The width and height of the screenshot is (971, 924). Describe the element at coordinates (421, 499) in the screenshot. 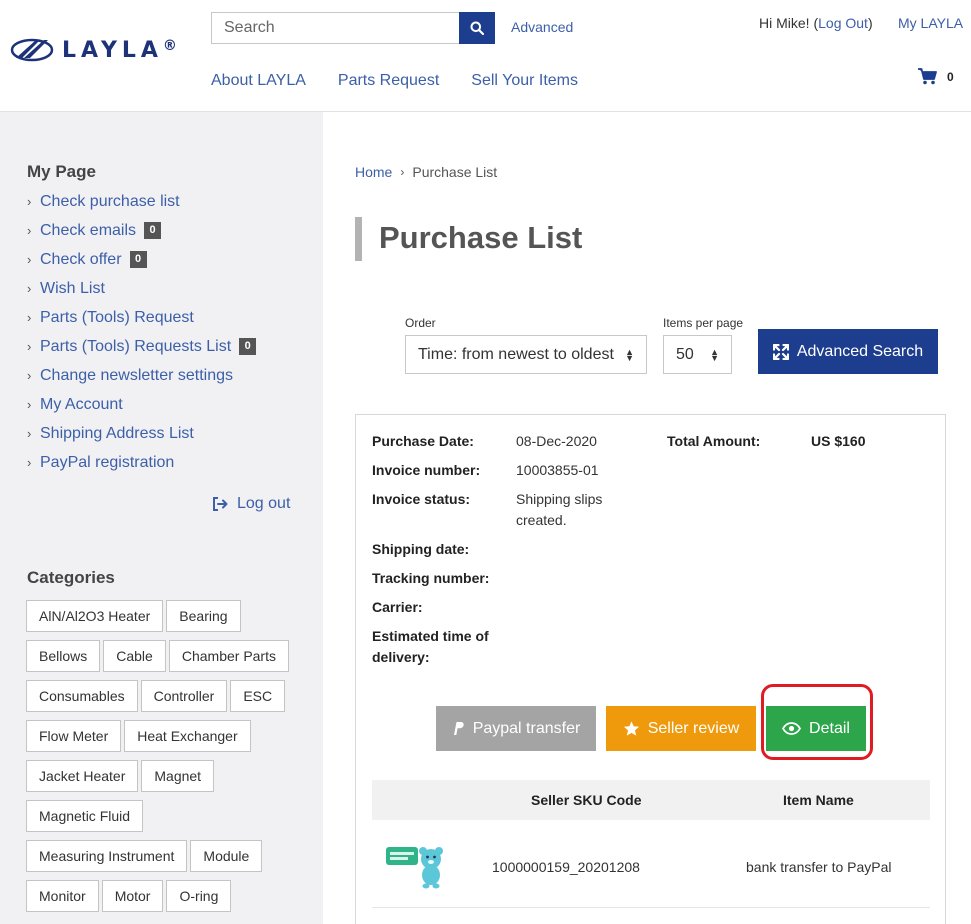

I see `invoice-status-label: Invoice status:` at that location.